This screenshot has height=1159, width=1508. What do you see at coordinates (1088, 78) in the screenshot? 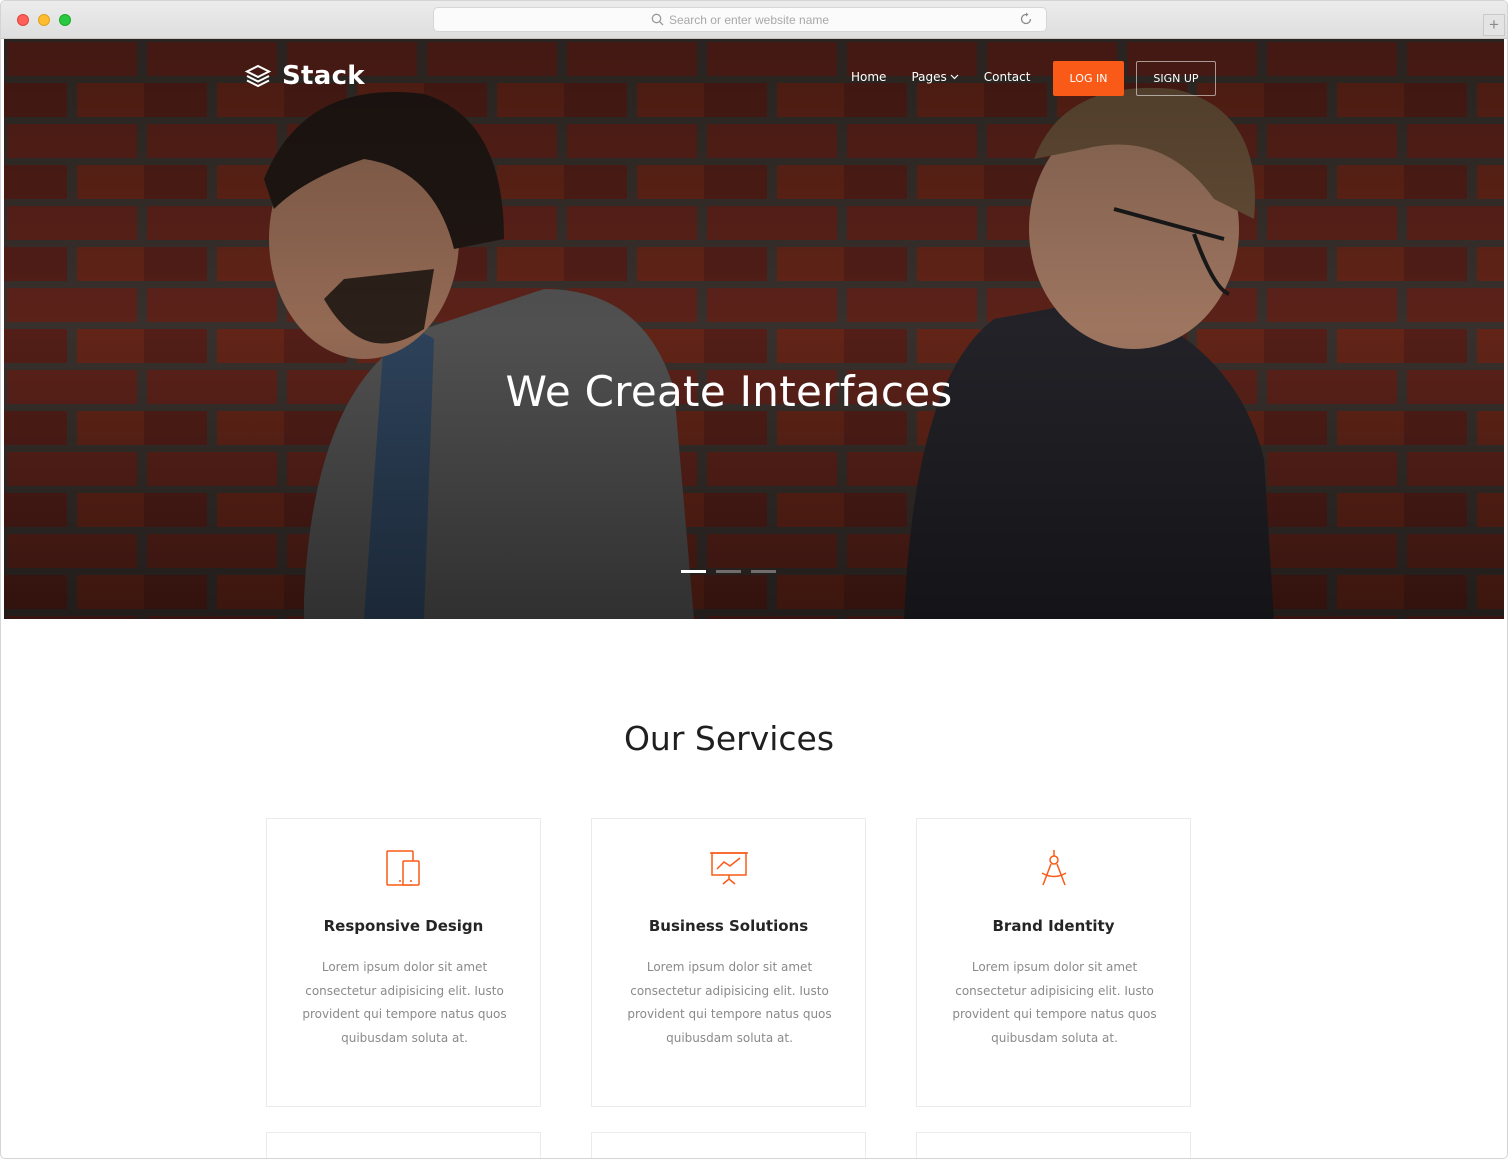
I see `login-button: LOG IN` at bounding box center [1088, 78].